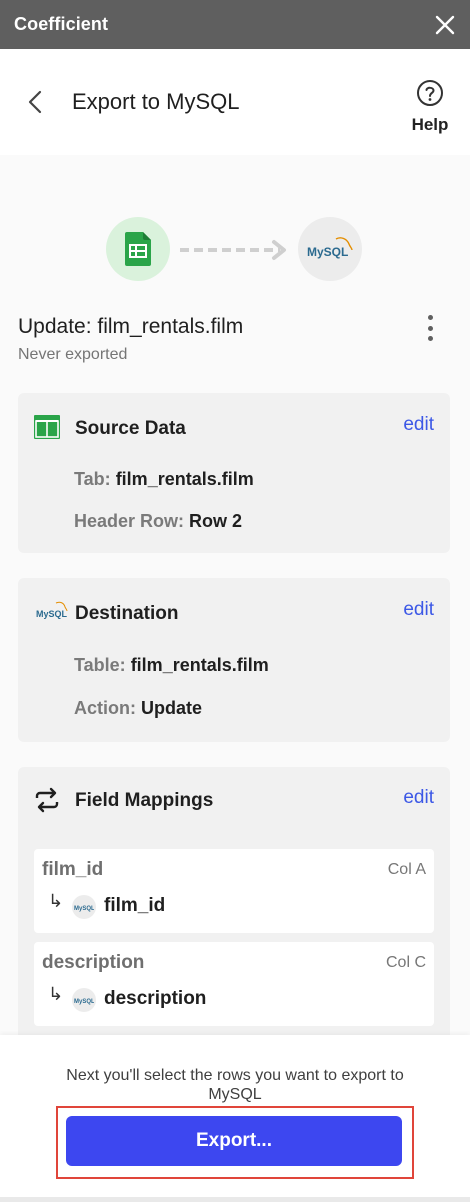 This screenshot has height=1202, width=470. I want to click on help-button: Help, so click(430, 107).